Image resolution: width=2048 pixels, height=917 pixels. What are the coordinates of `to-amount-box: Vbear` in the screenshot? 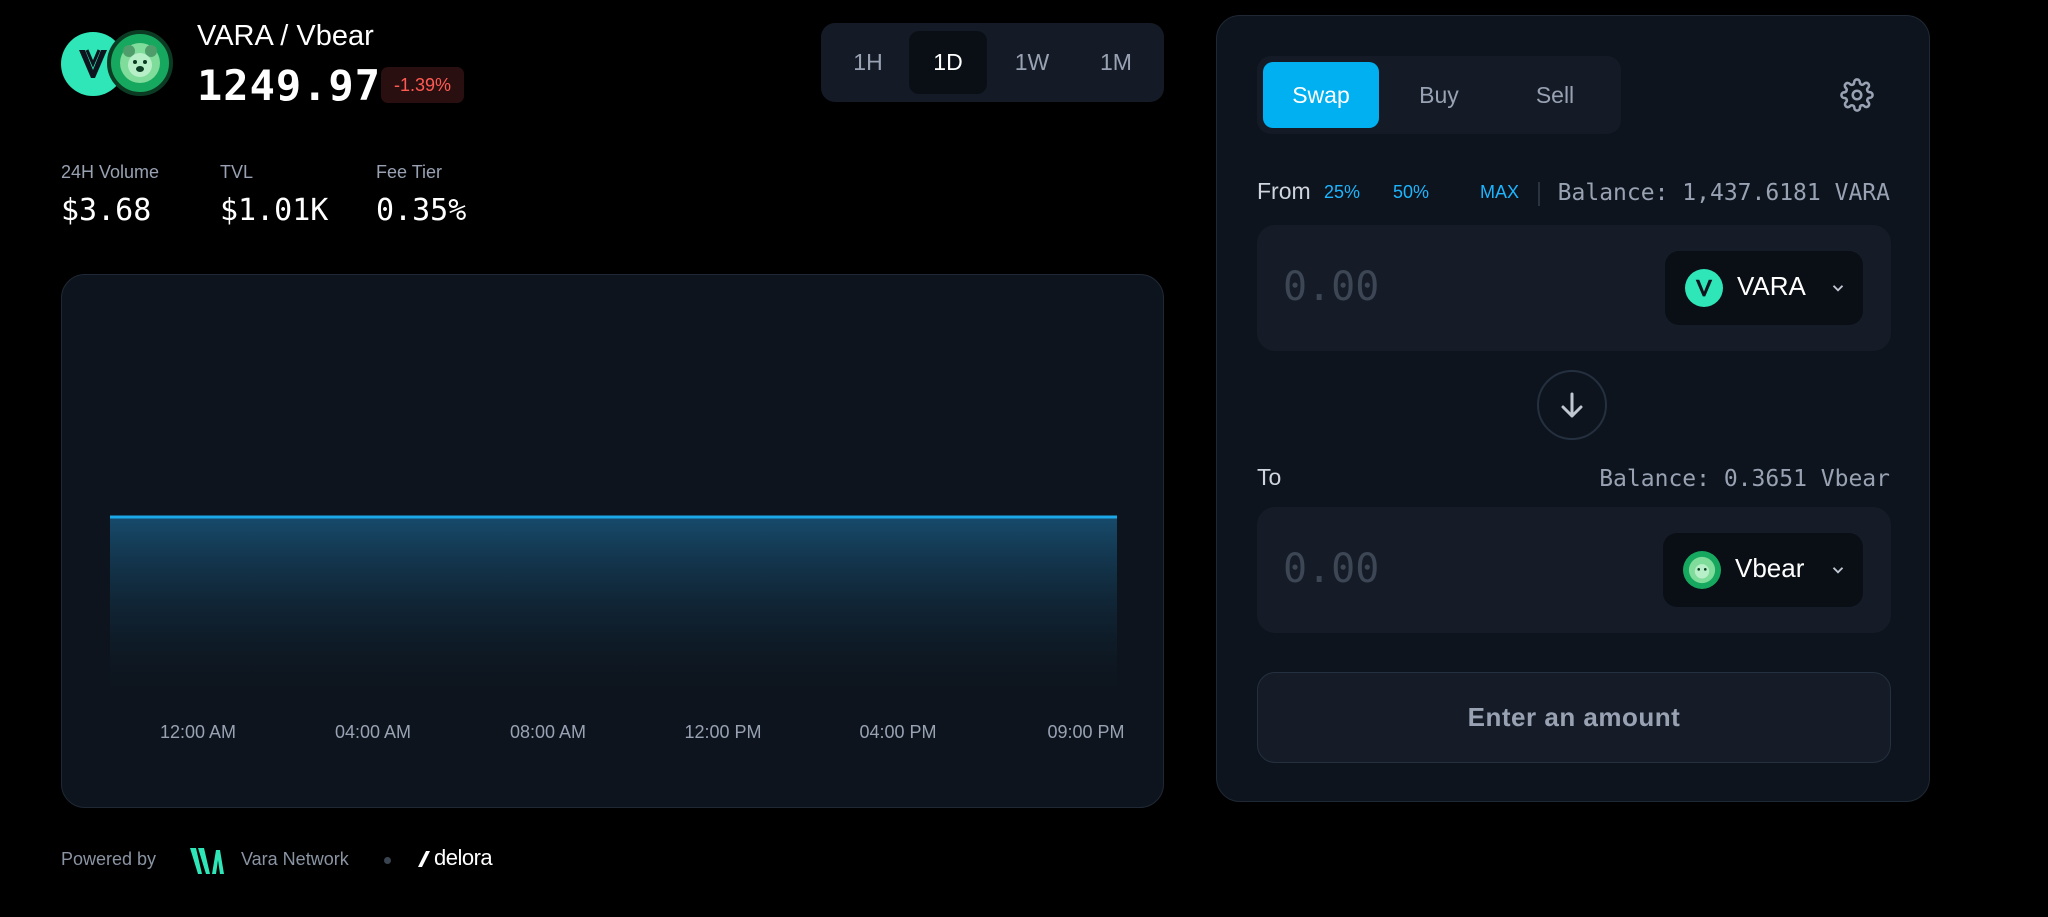 It's located at (1574, 570).